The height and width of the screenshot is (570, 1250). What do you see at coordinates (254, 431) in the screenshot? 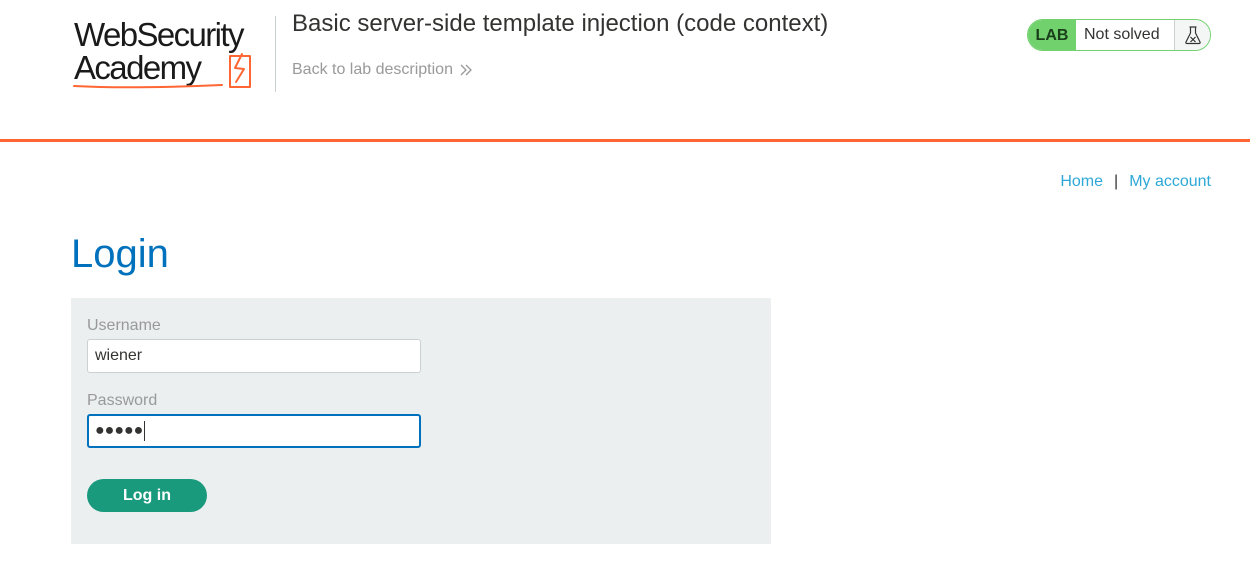
I see `password-input: ●●●●●` at bounding box center [254, 431].